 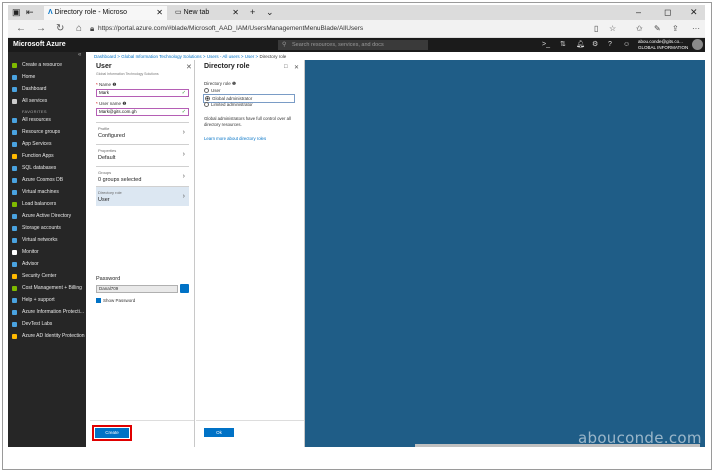 I want to click on maximize-button: ◻, so click(x=667, y=12).